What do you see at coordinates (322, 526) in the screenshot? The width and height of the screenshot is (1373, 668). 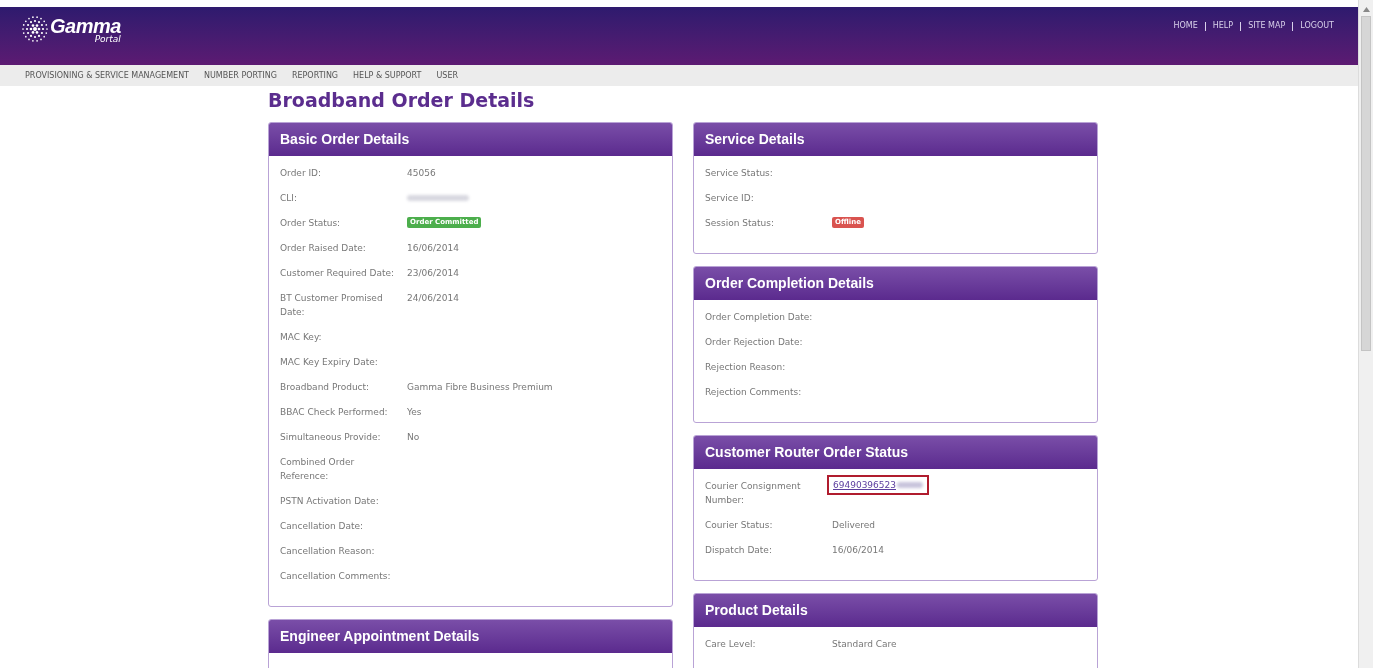 I see `field-label: Cancellation Date:` at bounding box center [322, 526].